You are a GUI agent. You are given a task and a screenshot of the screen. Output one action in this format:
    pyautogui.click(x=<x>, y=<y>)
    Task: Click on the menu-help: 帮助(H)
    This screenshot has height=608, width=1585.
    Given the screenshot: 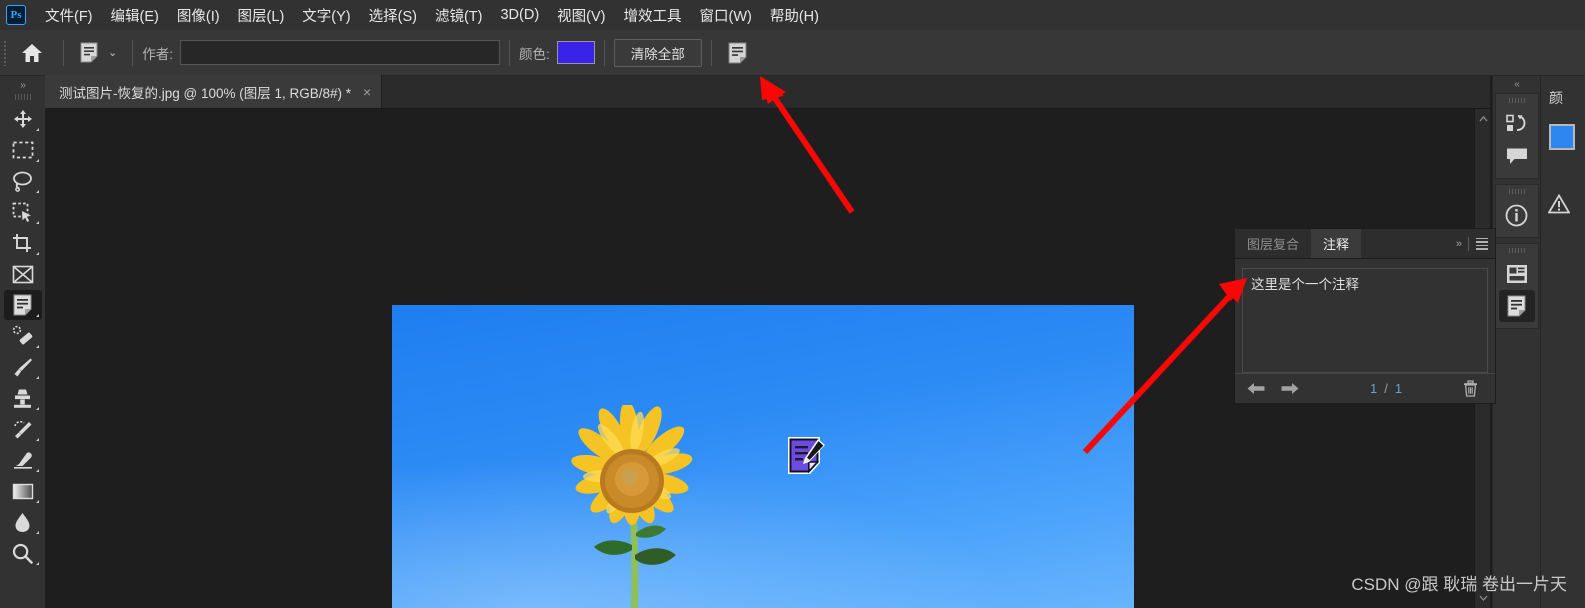 What is the action you would take?
    pyautogui.click(x=794, y=15)
    